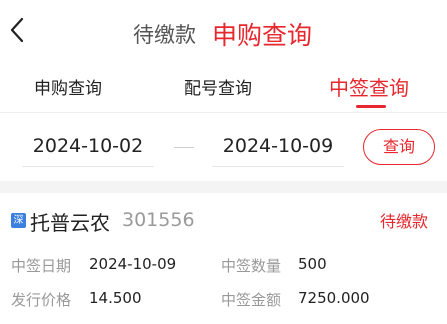 Image resolution: width=447 pixels, height=324 pixels. Describe the element at coordinates (251, 266) in the screenshot. I see `win-quantity-label: 中签数量` at that location.